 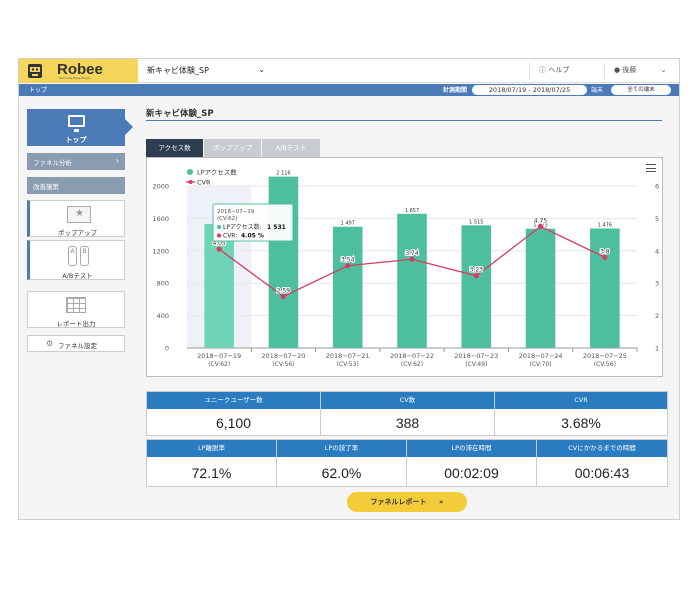 I want to click on kpi-cv-count: CV数 388, so click(x=408, y=413).